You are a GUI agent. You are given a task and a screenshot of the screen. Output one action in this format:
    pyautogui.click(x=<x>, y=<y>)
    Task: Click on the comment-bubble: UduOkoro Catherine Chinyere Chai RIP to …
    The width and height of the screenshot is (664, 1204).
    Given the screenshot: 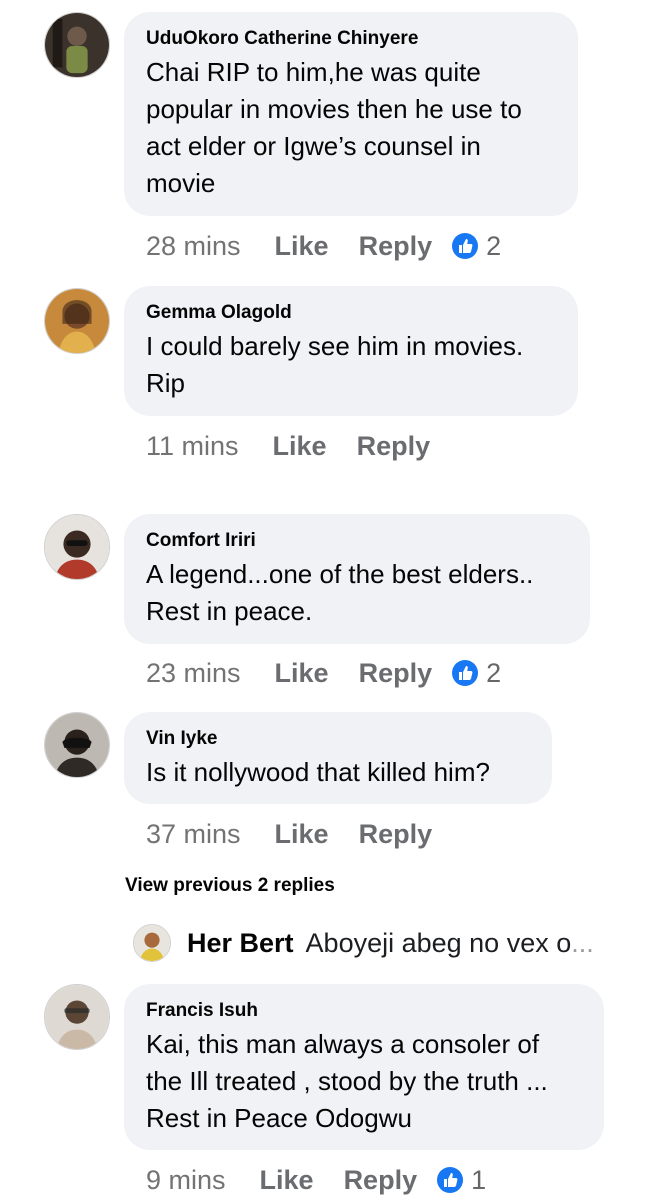 What is the action you would take?
    pyautogui.click(x=351, y=114)
    